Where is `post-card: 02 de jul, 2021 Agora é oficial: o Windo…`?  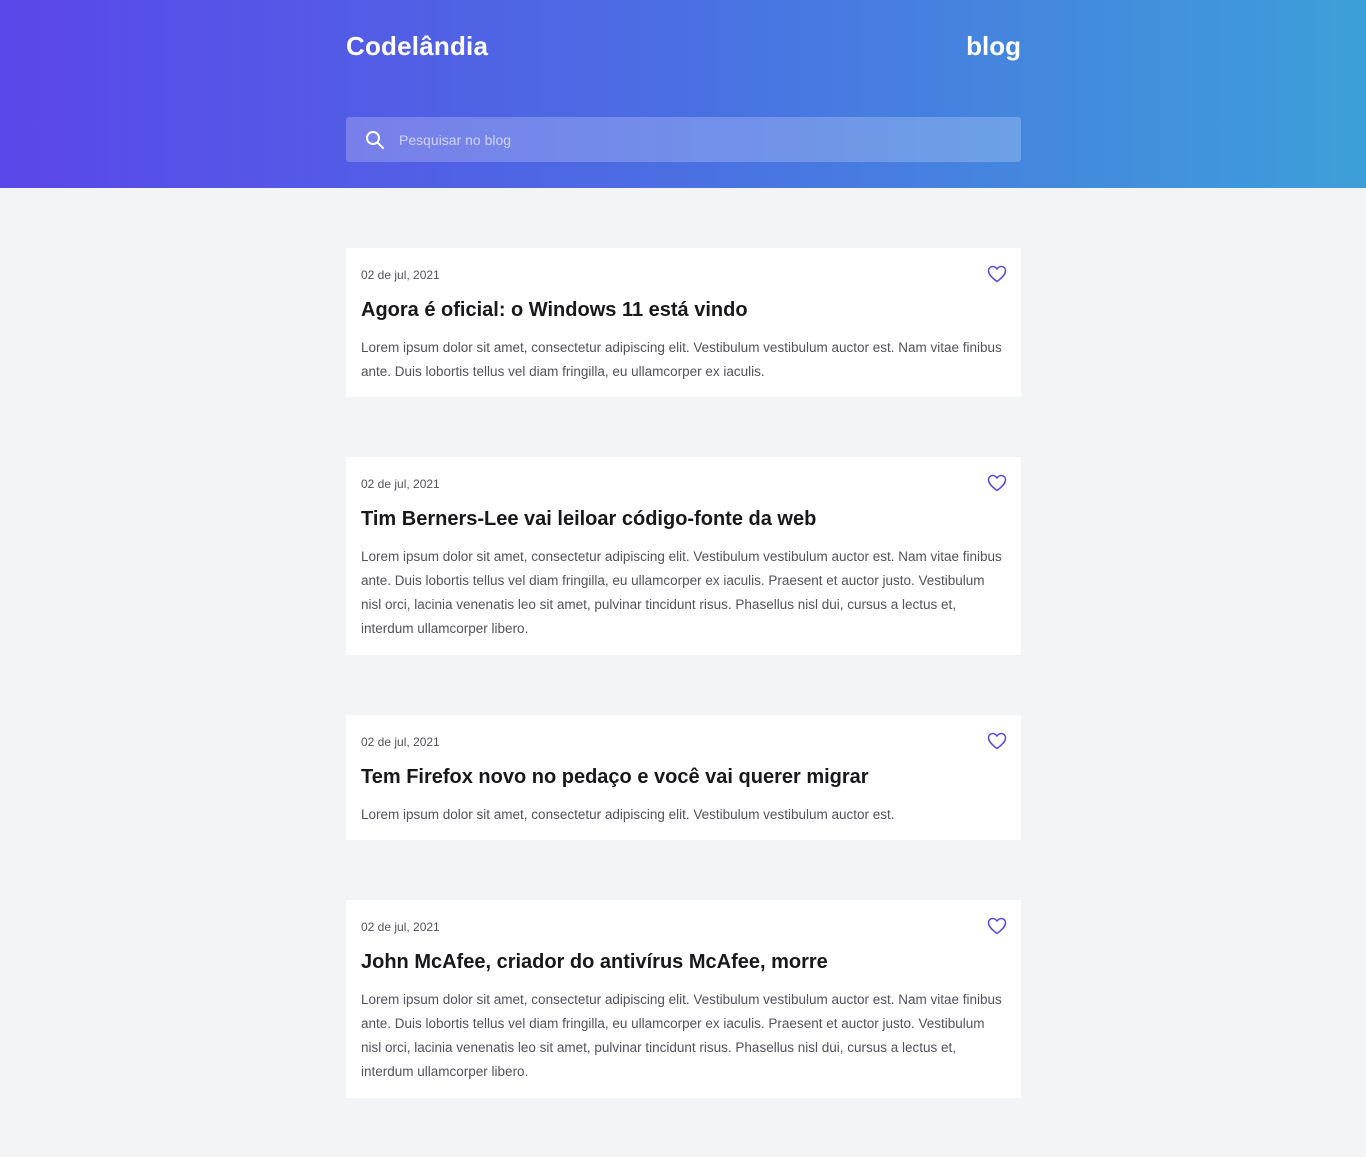
post-card: 02 de jul, 2021 Agora é oficial: o Windo… is located at coordinates (683, 322).